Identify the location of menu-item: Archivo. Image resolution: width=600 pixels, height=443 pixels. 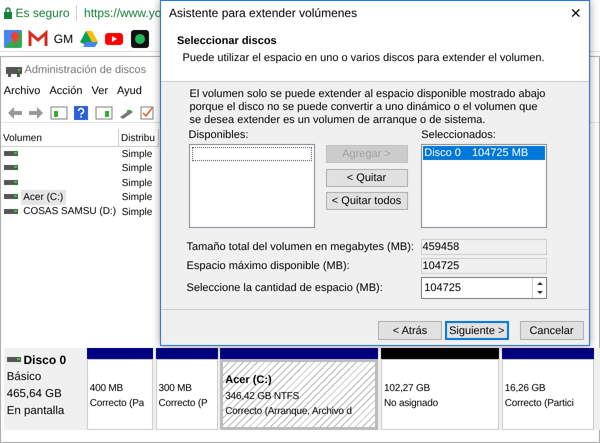
(22, 93).